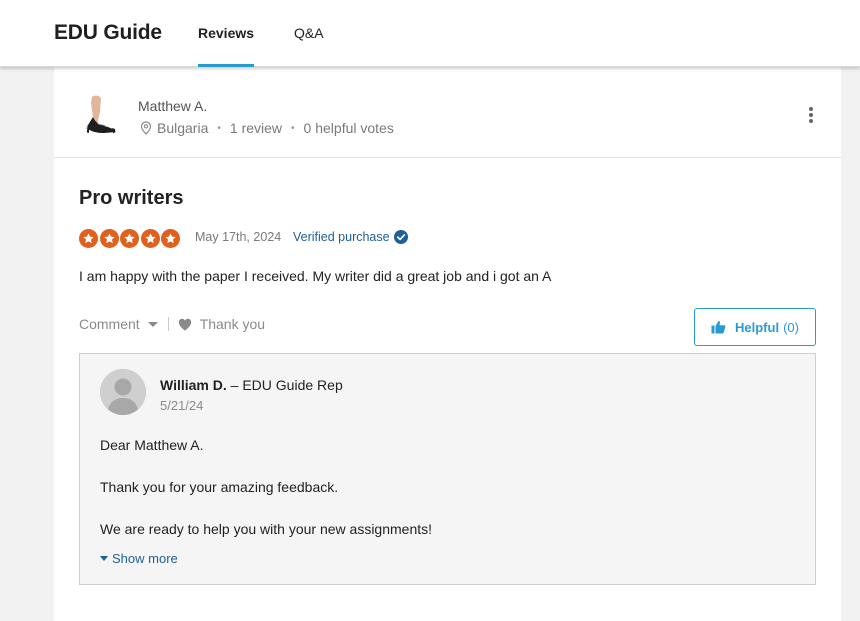  I want to click on thank-you-button: Thank you, so click(221, 324).